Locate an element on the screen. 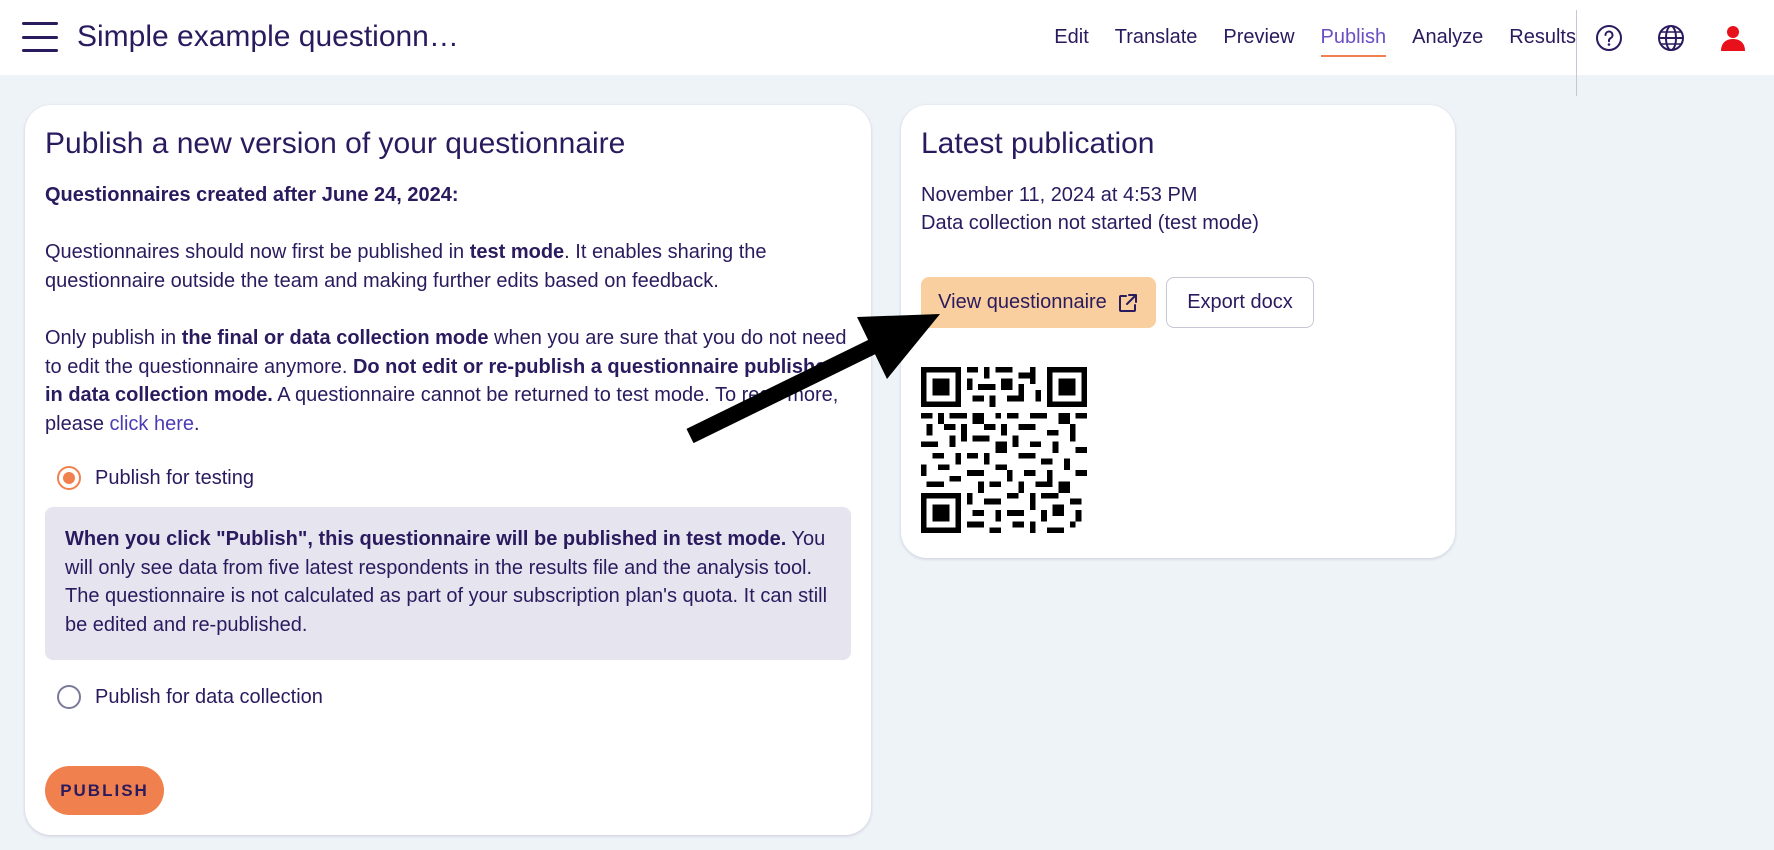 This screenshot has width=1774, height=850. option-publish-testing: Publish for testing is located at coordinates (155, 478).